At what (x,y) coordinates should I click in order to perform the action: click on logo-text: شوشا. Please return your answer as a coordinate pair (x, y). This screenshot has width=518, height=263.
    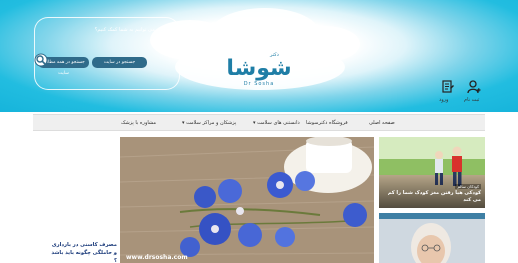
    Looking at the image, I should click on (259, 68).